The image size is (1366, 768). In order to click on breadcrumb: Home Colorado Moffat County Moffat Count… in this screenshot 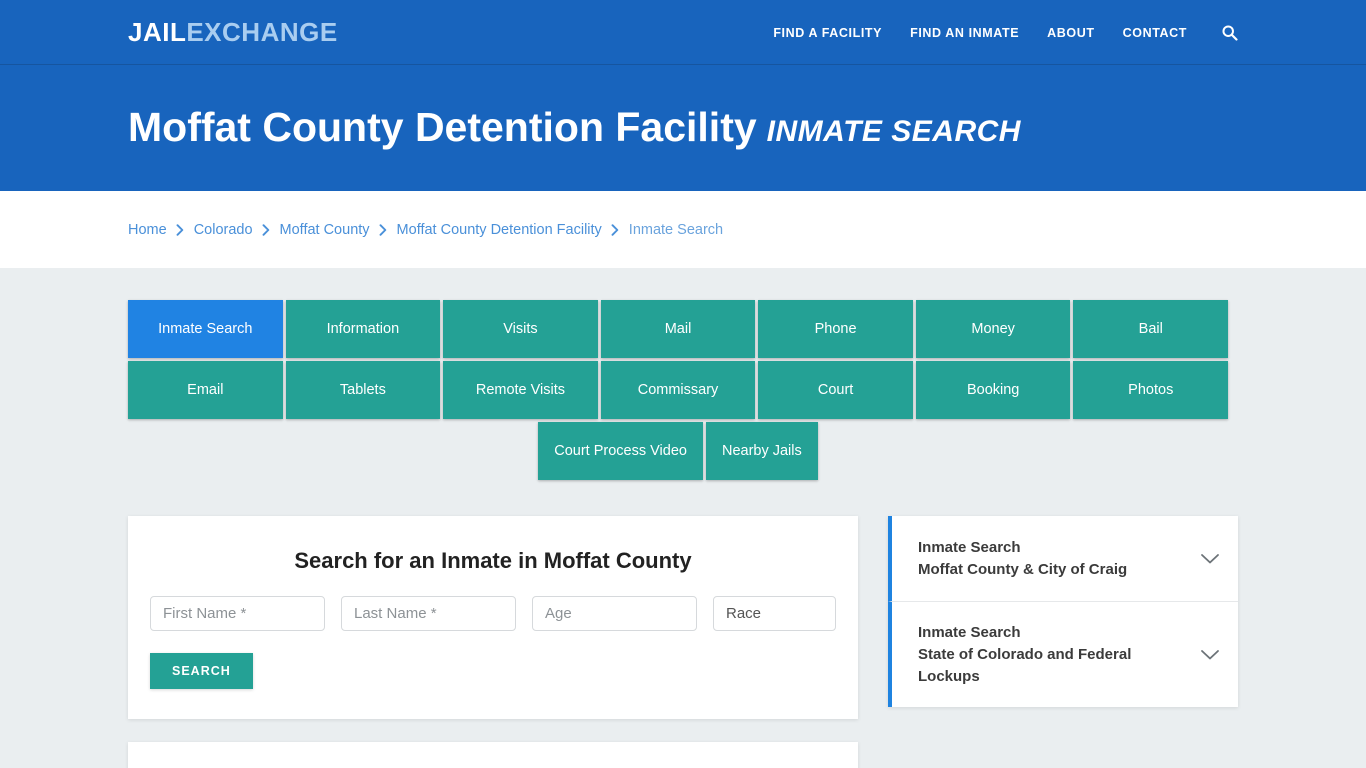, I will do `click(425, 230)`.